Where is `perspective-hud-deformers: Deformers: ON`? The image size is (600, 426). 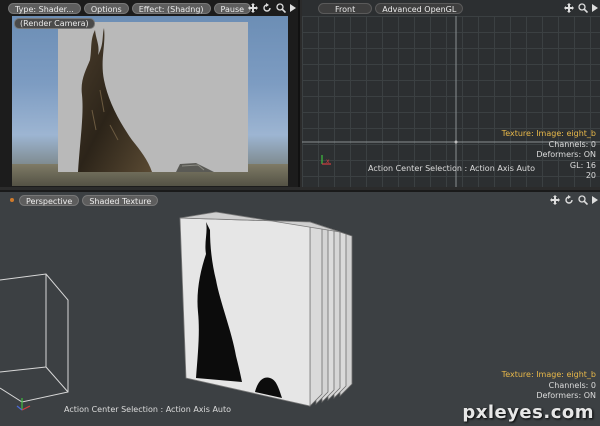
perspective-hud-deformers: Deformers: ON is located at coordinates (566, 395).